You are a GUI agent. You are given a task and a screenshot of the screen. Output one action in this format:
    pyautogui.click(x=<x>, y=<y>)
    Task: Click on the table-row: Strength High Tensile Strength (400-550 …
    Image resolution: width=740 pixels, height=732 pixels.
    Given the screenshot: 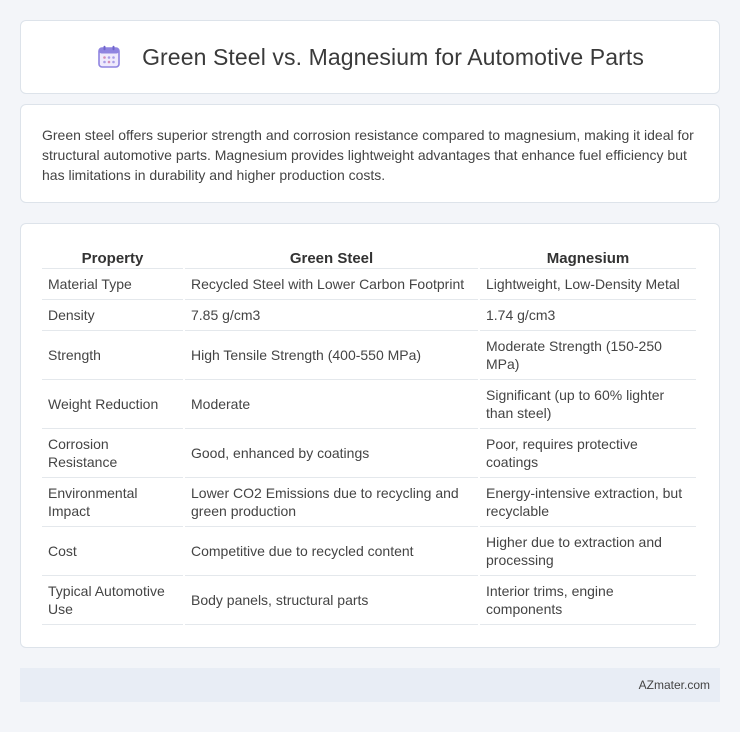 What is the action you would take?
    pyautogui.click(x=369, y=355)
    